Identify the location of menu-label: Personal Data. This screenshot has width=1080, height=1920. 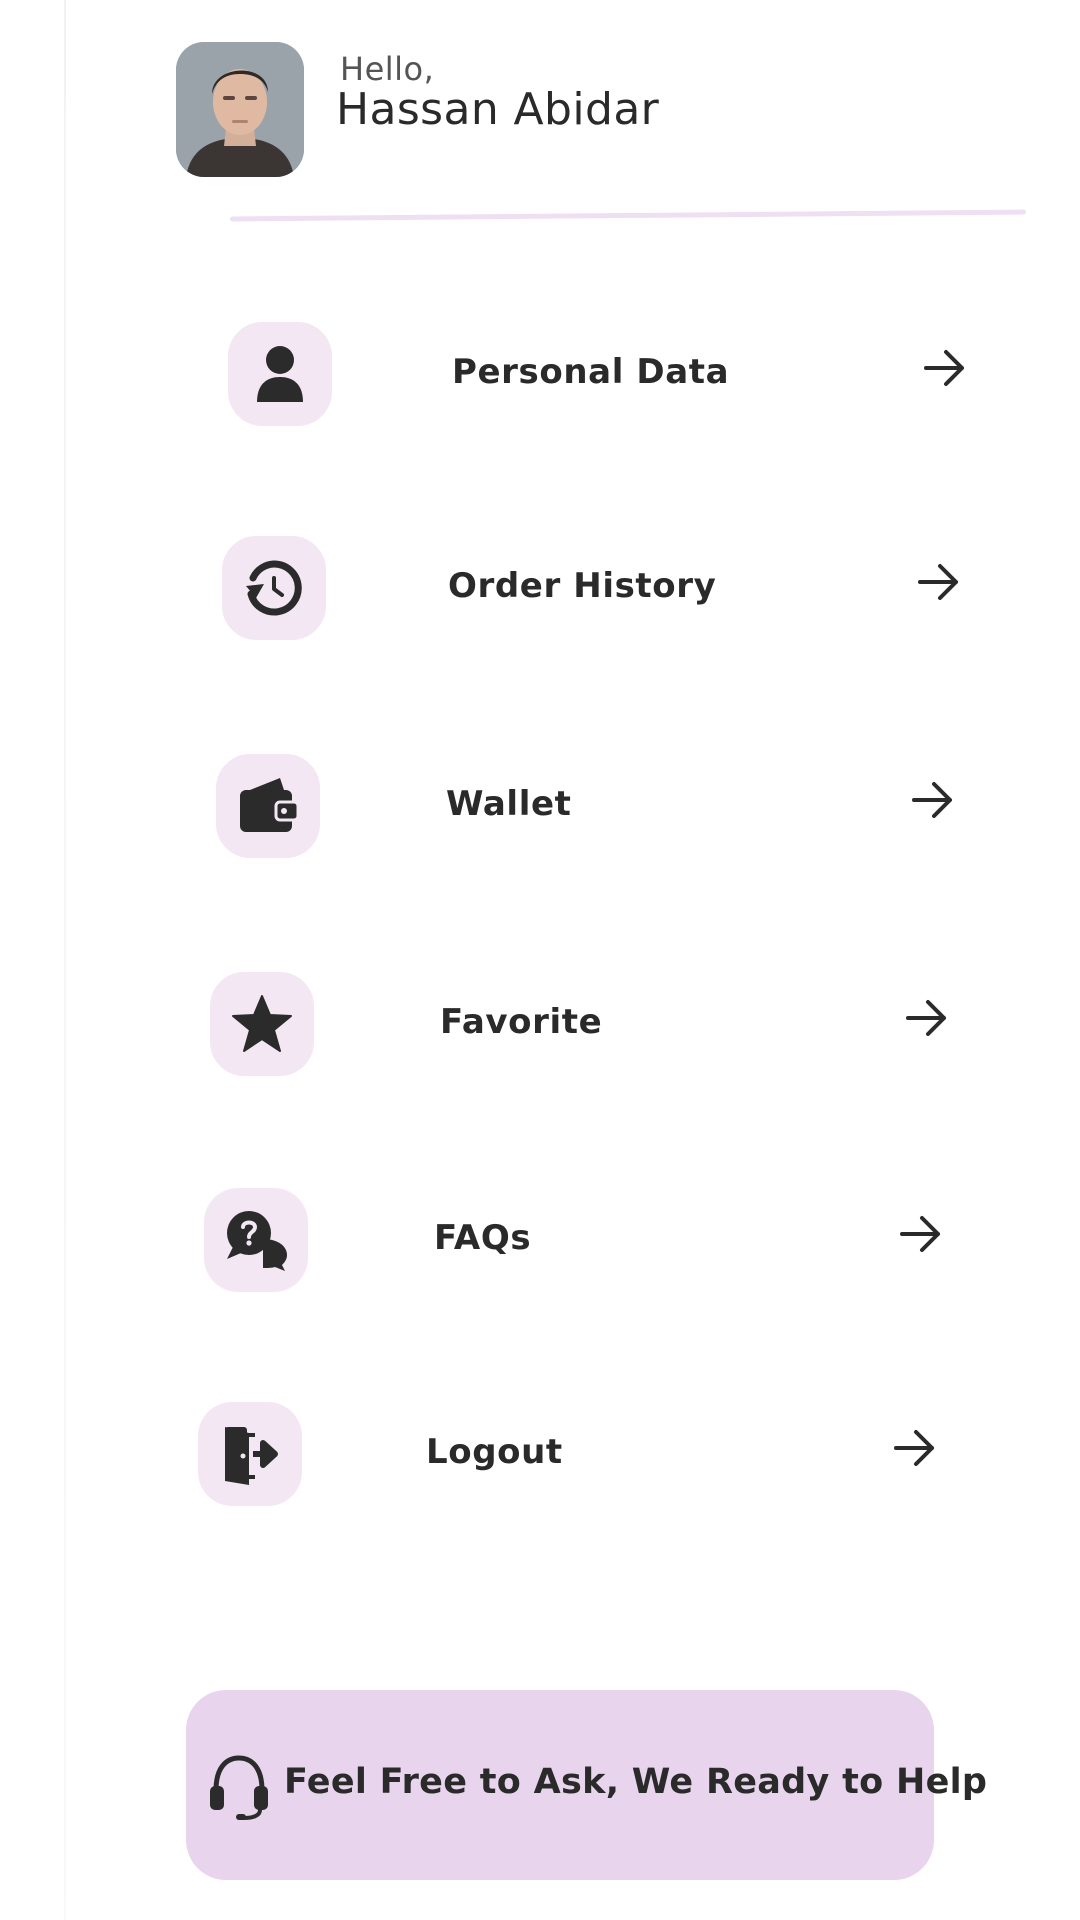
(591, 372).